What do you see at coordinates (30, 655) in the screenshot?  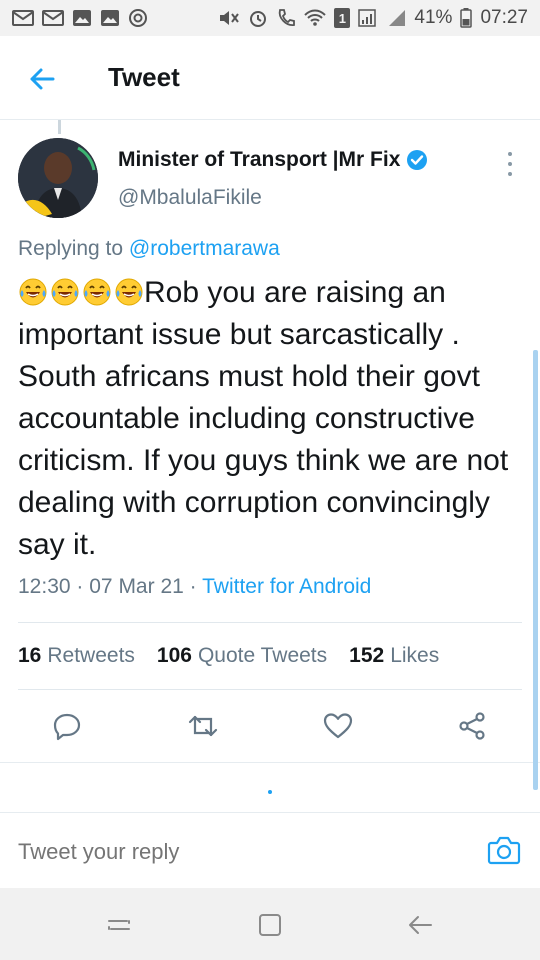 I see `retweets-count: 16` at bounding box center [30, 655].